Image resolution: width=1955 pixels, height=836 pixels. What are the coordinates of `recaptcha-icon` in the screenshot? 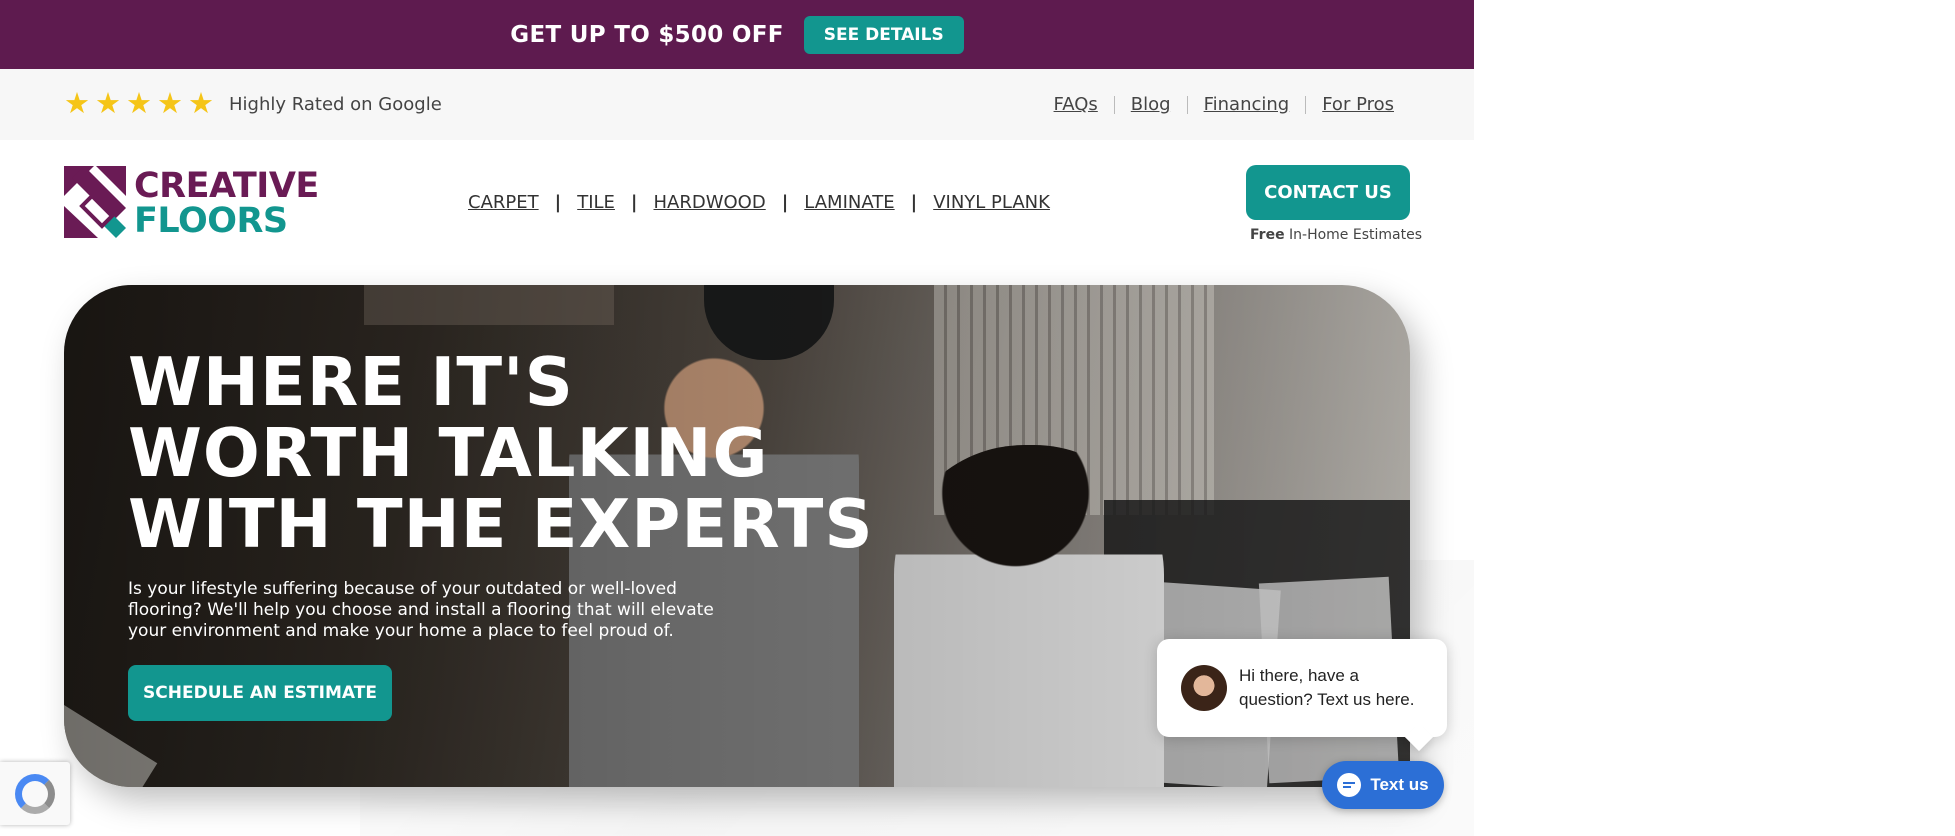 It's located at (35, 793).